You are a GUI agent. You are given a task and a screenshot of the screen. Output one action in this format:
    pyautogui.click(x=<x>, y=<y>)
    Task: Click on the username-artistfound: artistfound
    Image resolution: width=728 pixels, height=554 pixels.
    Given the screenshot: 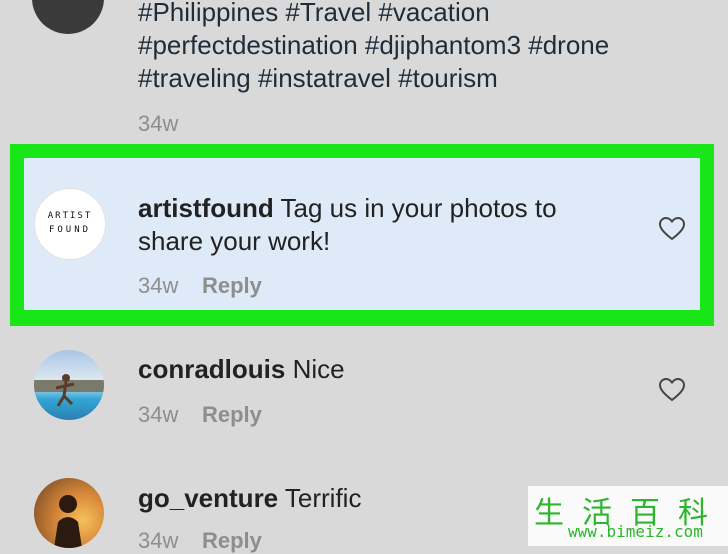 What is the action you would take?
    pyautogui.click(x=206, y=208)
    